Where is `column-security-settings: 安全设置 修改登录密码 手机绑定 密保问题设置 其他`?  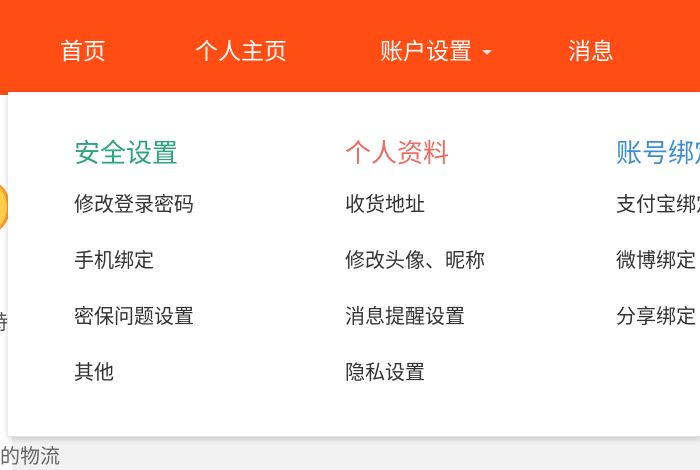
column-security-settings: 安全设置 修改登录密码 手机绑定 密保问题设置 其他 is located at coordinates (134, 275).